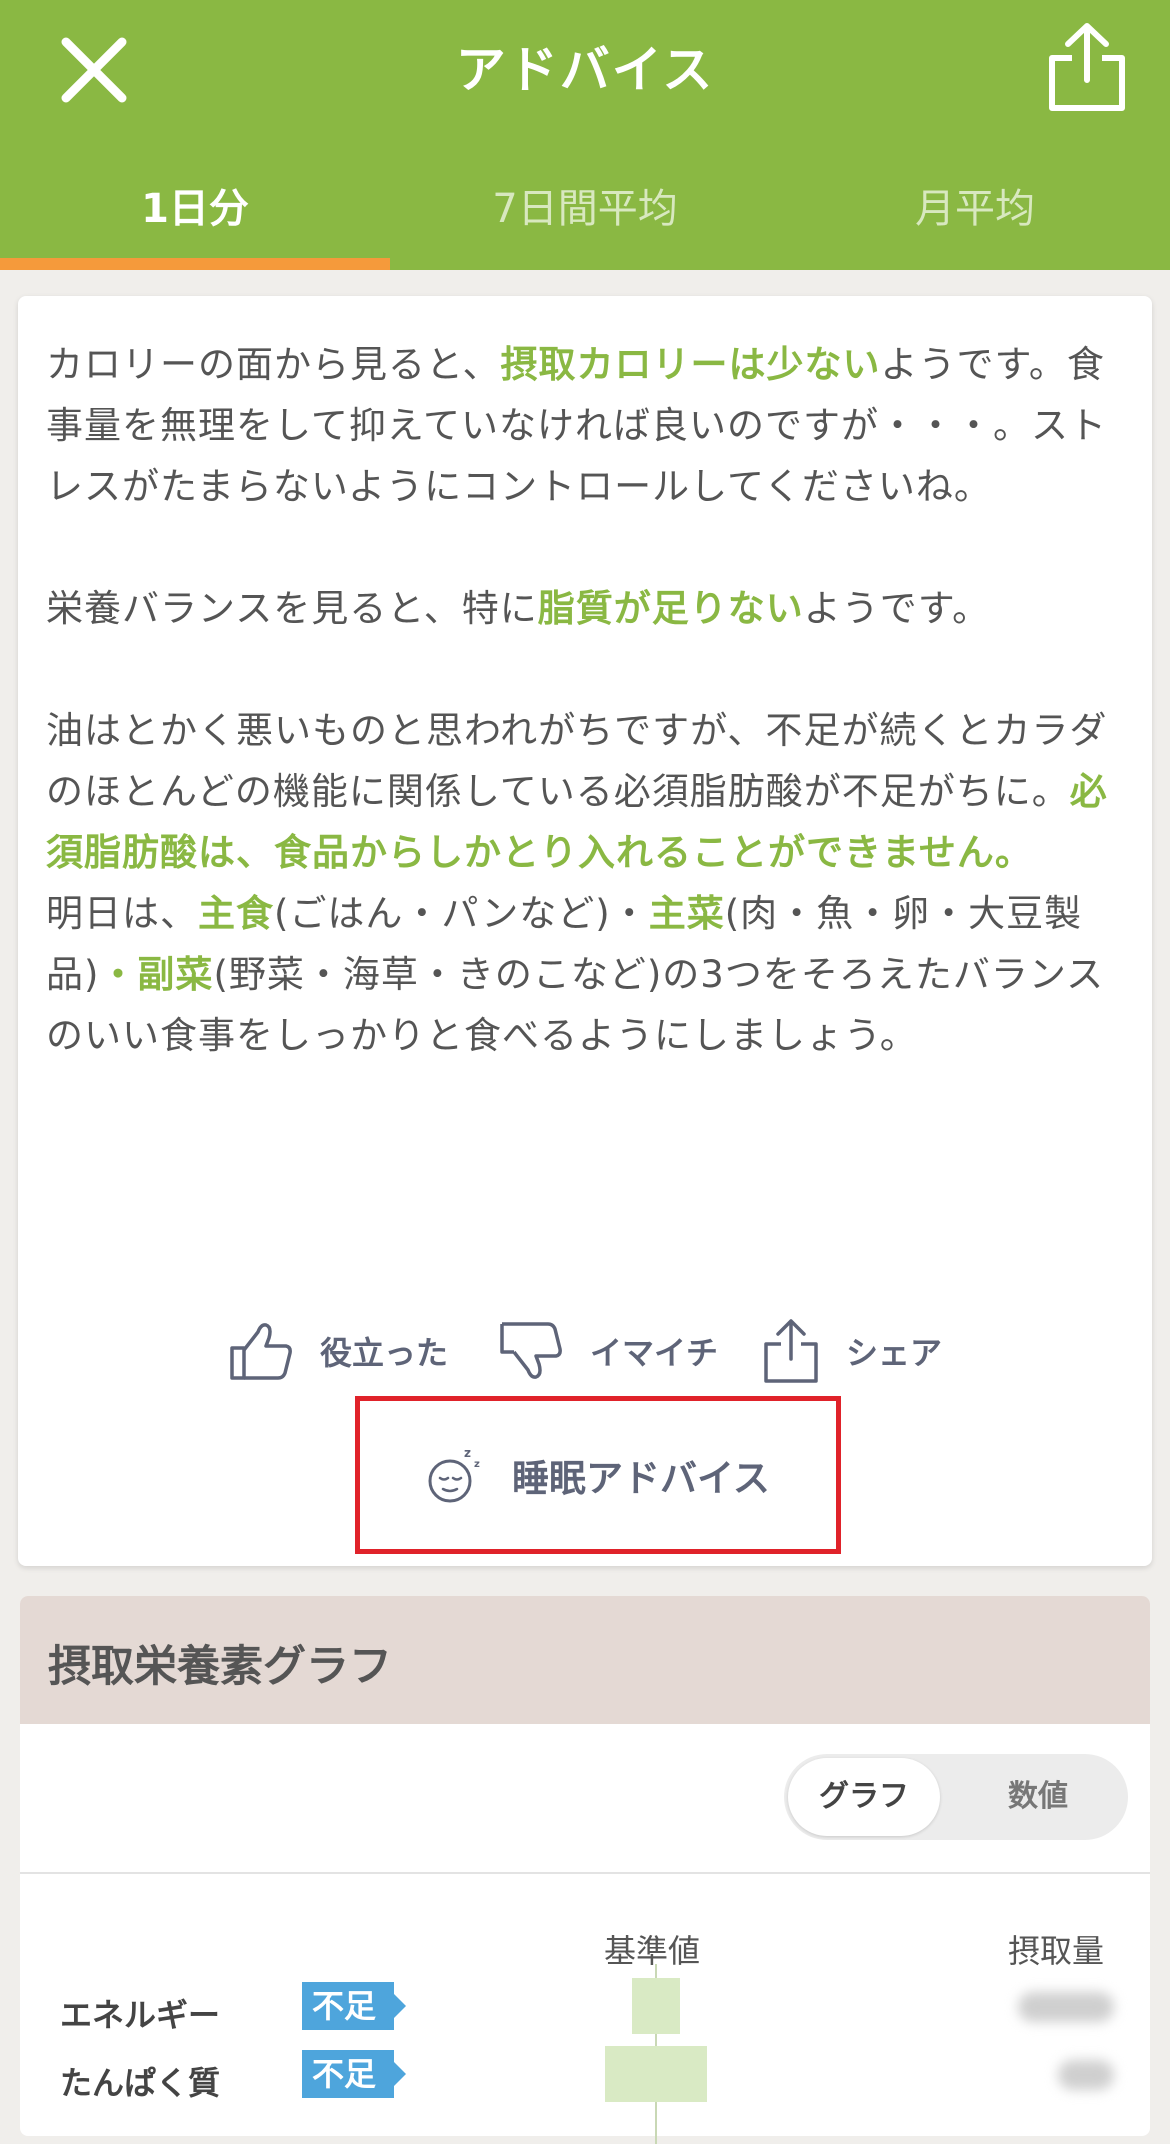 This screenshot has width=1170, height=2144. Describe the element at coordinates (454, 1474) in the screenshot. I see `sleeping-face-icon: z z` at that location.